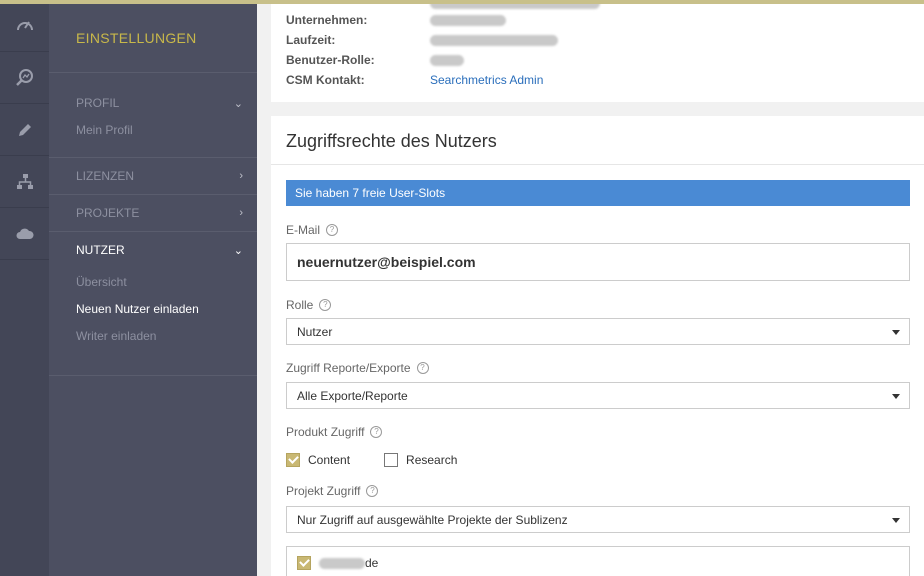  I want to click on nav-section-lizenzen: LIZENZEN ›, so click(153, 176).